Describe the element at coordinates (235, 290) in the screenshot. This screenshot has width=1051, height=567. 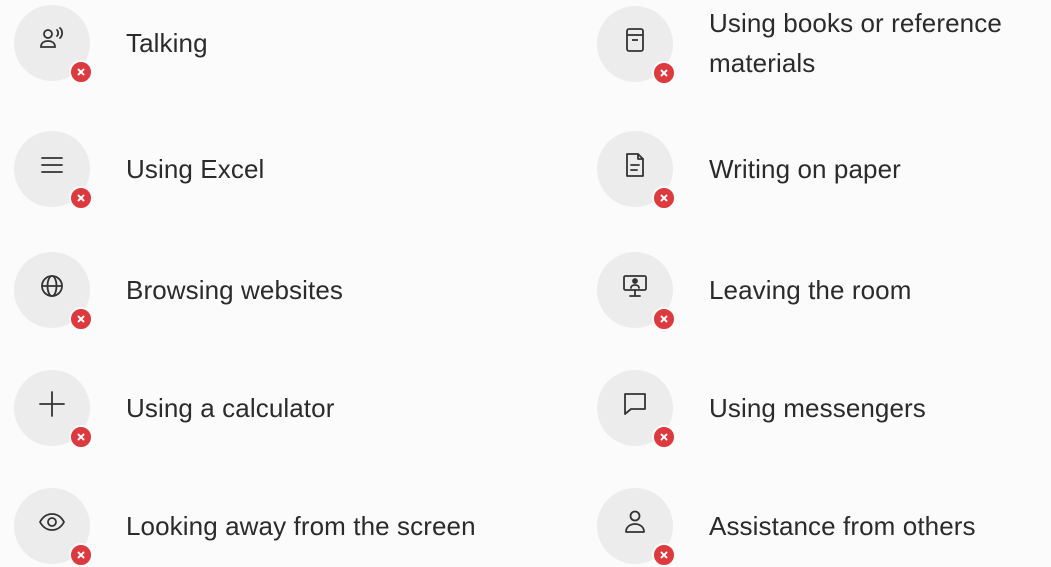
I see `rule-label: Browsing websites` at that location.